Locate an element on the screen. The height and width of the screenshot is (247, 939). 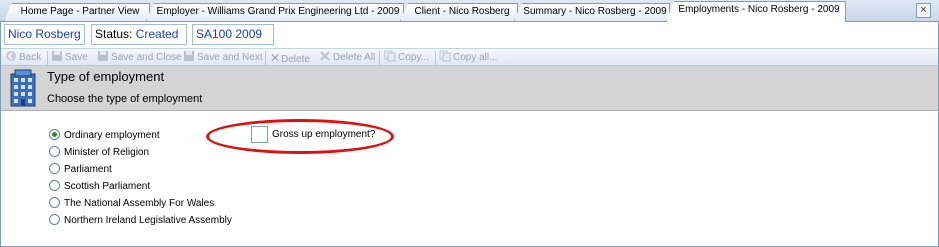
copy-all-icon is located at coordinates (445, 56).